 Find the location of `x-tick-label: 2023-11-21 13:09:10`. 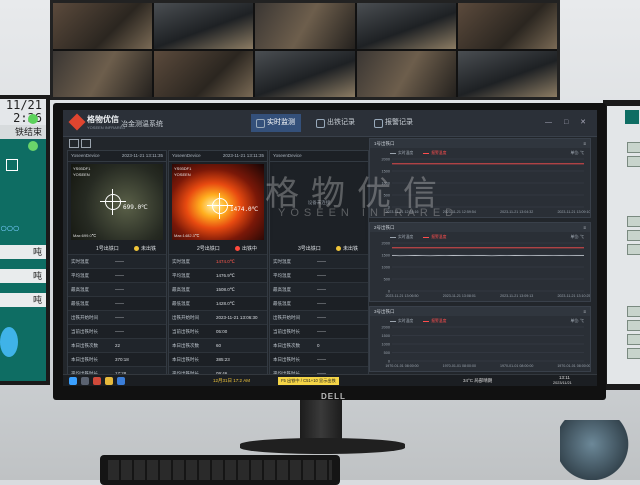

x-tick-label: 2023-11-21 13:09:10 is located at coordinates (573, 212).